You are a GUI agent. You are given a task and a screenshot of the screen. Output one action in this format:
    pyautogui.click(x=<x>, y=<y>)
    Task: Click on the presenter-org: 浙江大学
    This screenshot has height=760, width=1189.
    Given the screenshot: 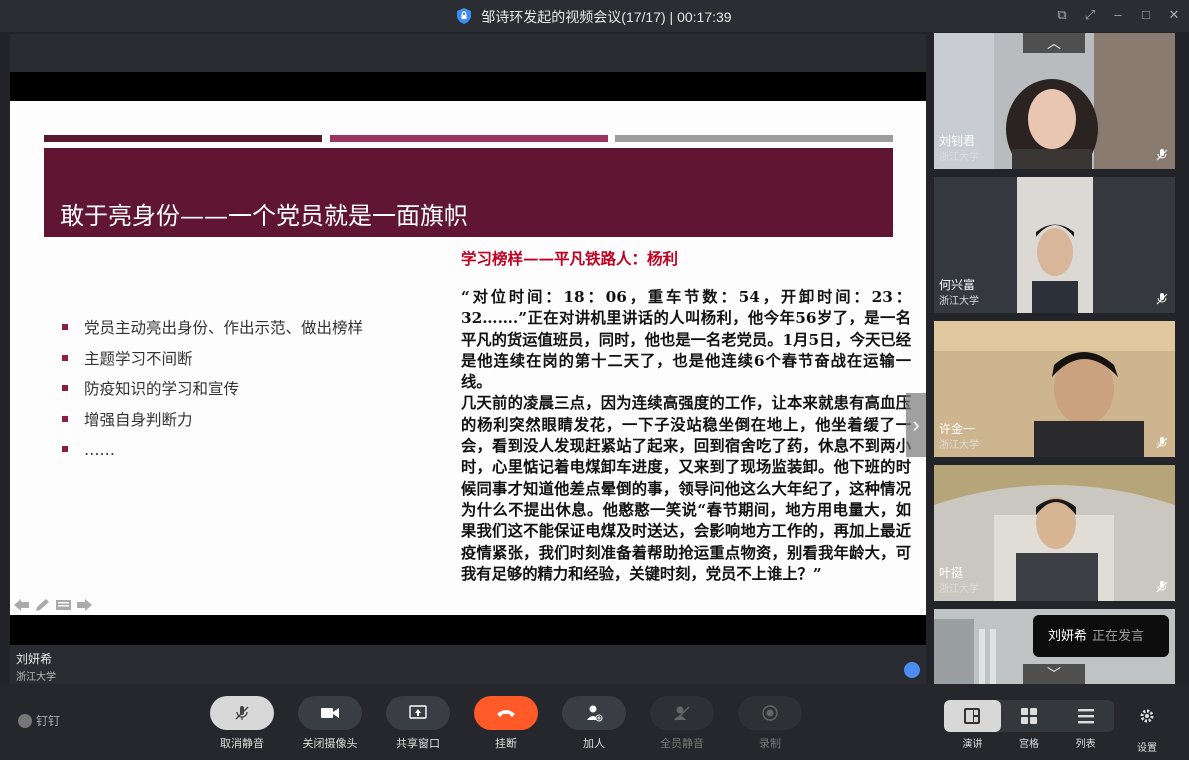 What is the action you would take?
    pyautogui.click(x=36, y=677)
    